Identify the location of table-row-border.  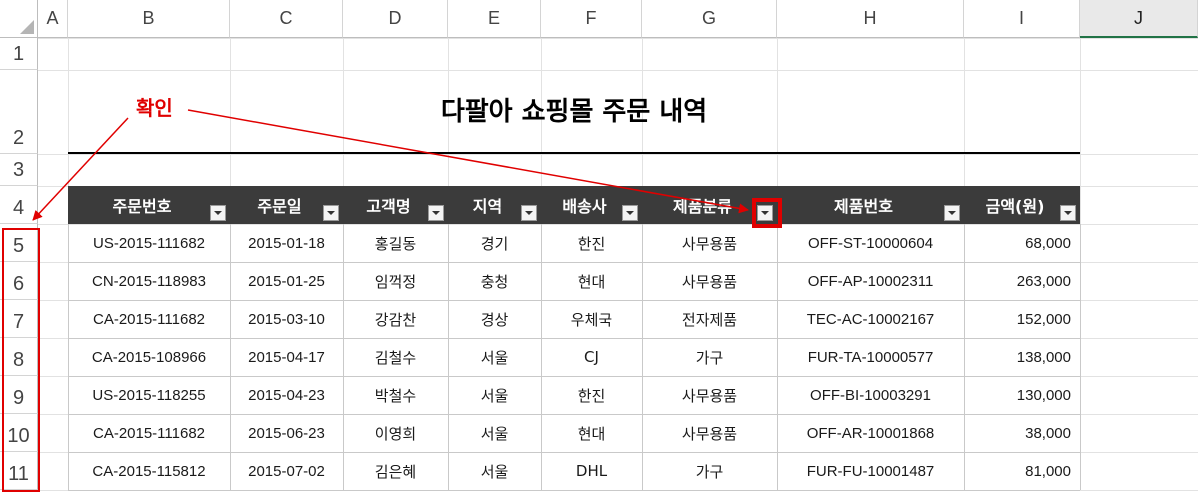
(574, 490).